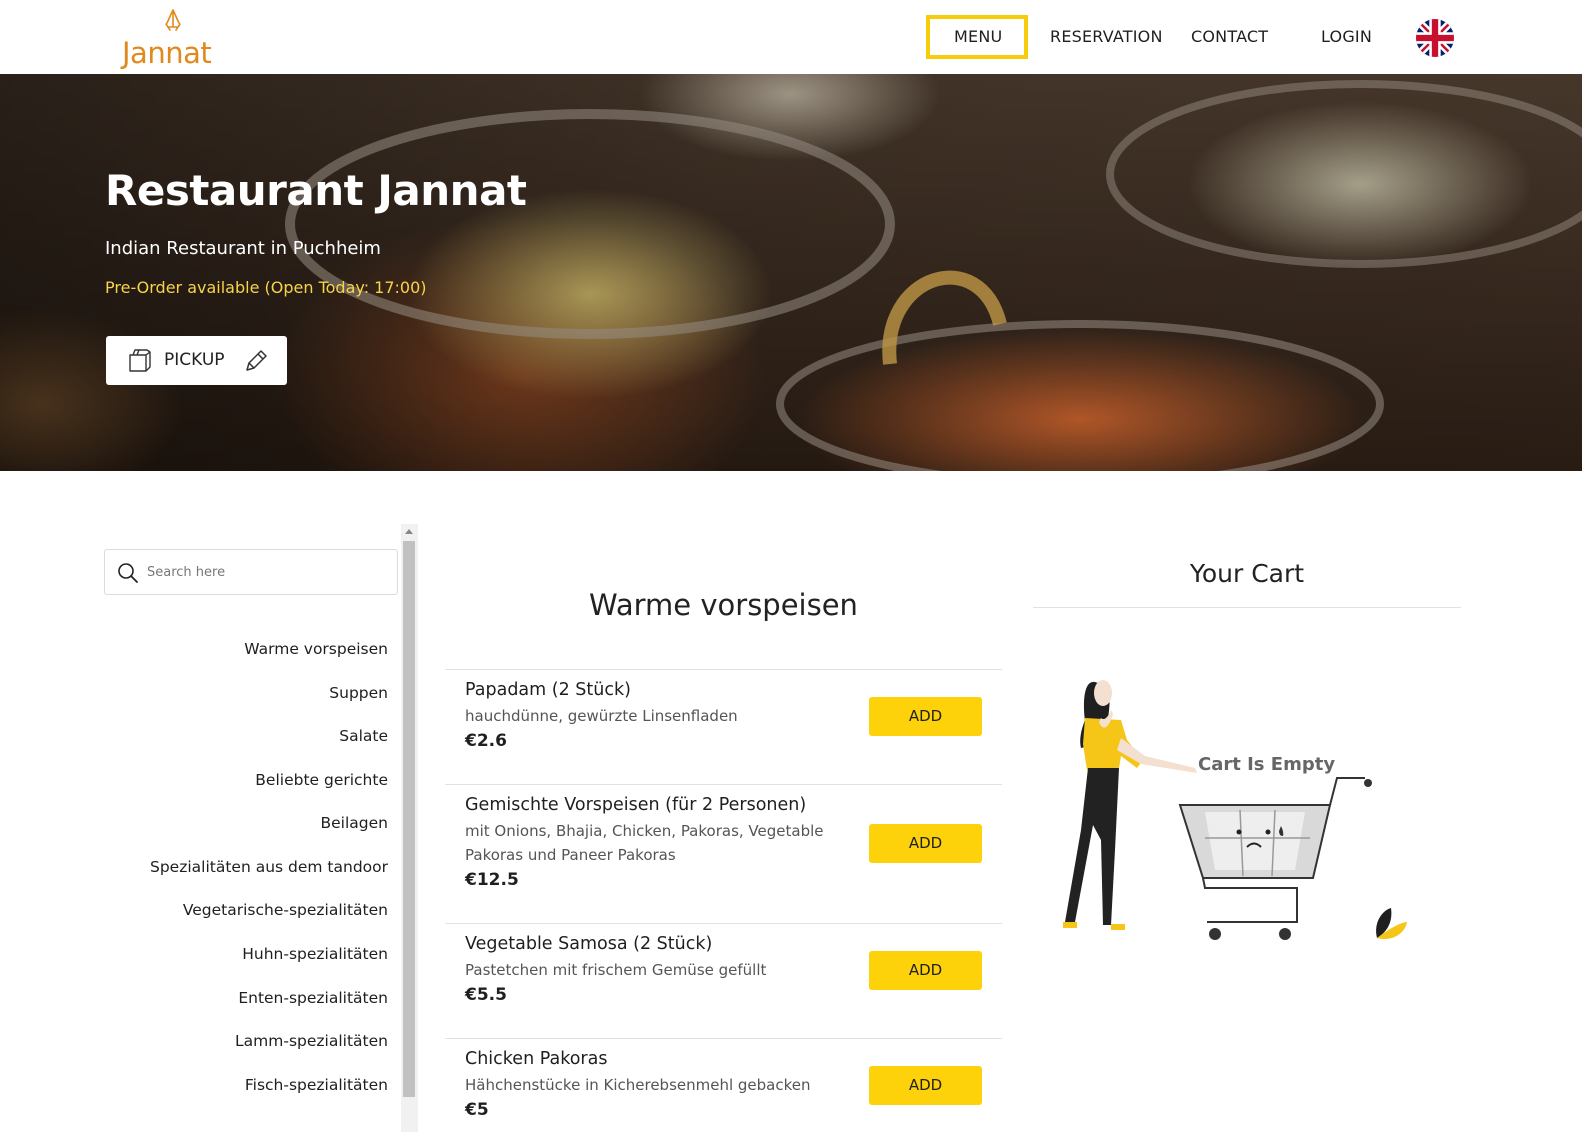 This screenshot has width=1582, height=1132. Describe the element at coordinates (316, 1085) in the screenshot. I see `category-fisch: Fisch-spezialitäten` at that location.